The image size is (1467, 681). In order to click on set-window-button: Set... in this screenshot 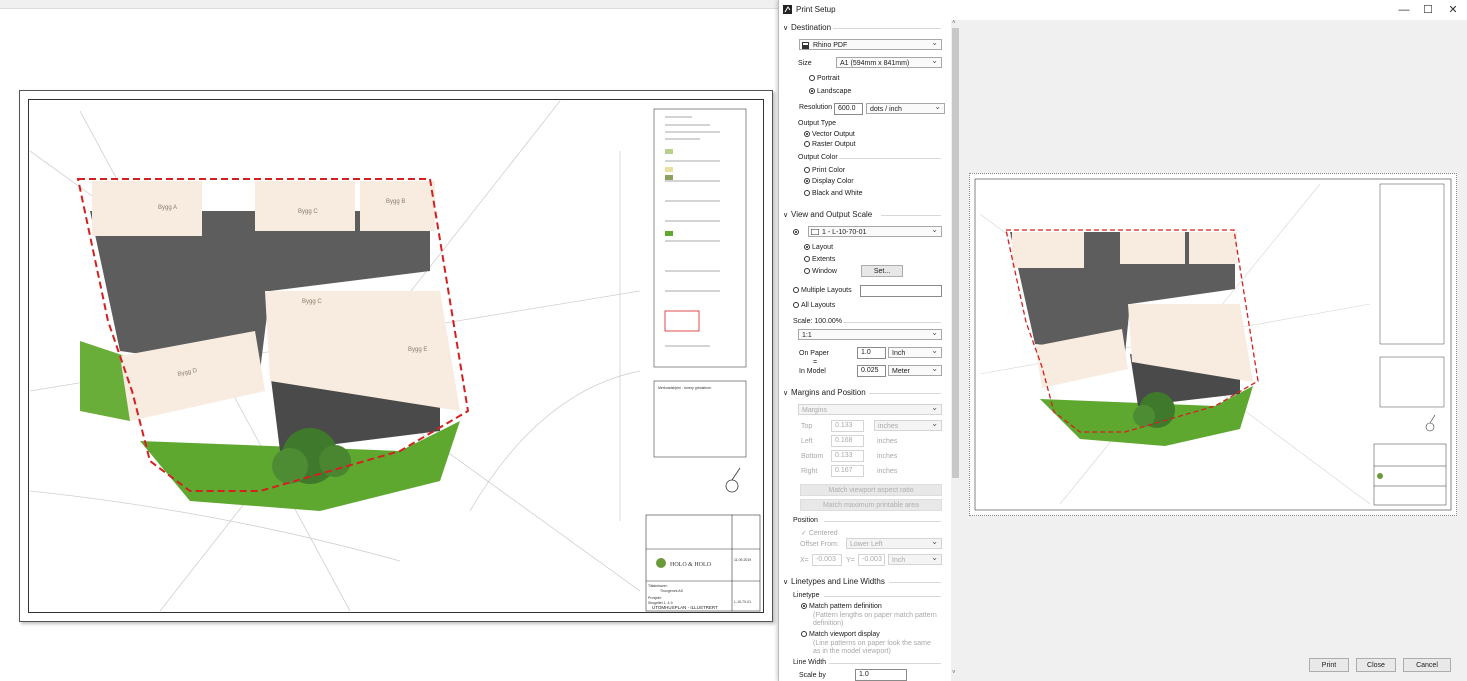, I will do `click(882, 271)`.